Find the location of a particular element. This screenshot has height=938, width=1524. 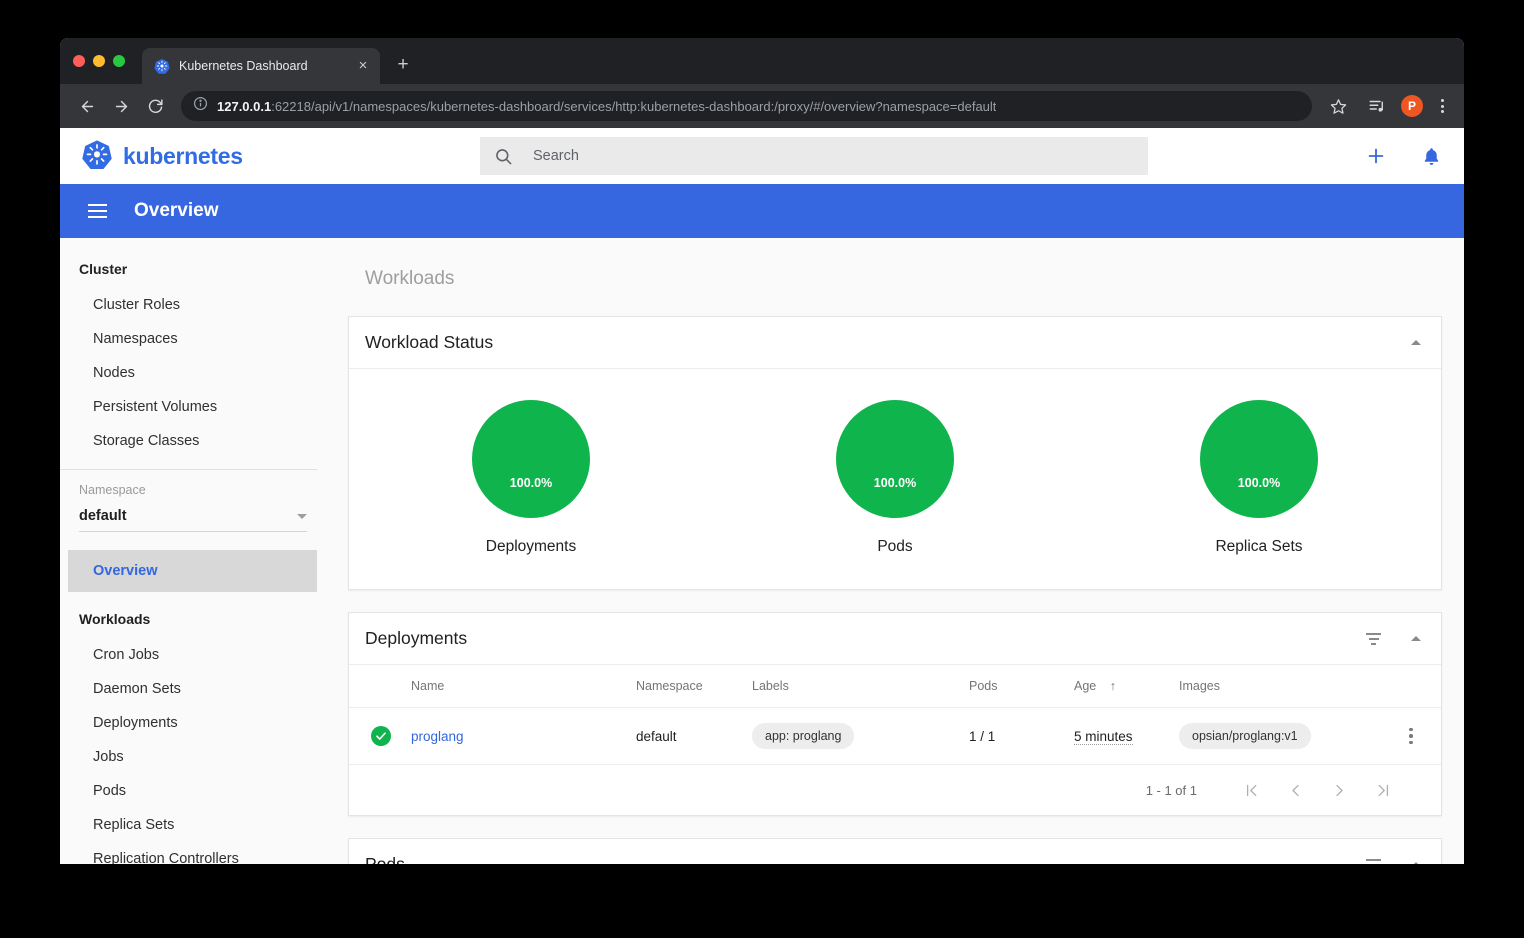

sidebar-item-nodes: Nodes is located at coordinates (194, 373).